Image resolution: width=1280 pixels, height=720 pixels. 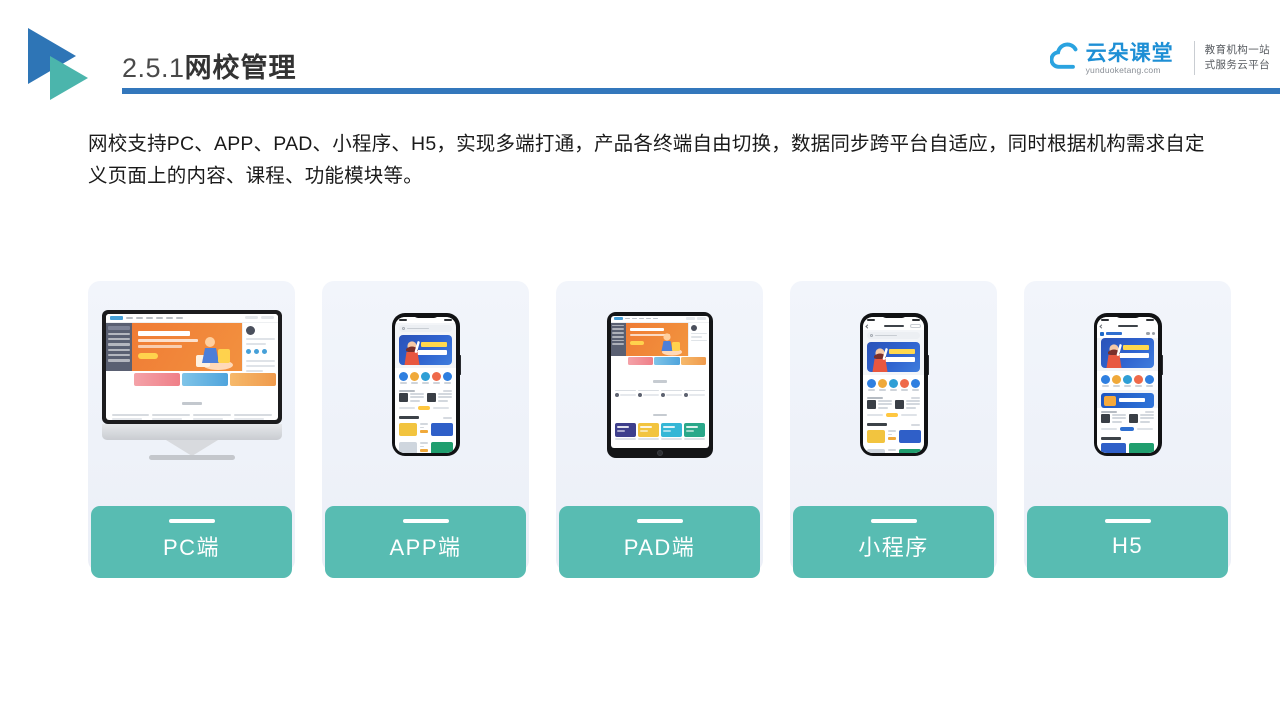 I want to click on platform-label-h5: H5, so click(x=1127, y=545).